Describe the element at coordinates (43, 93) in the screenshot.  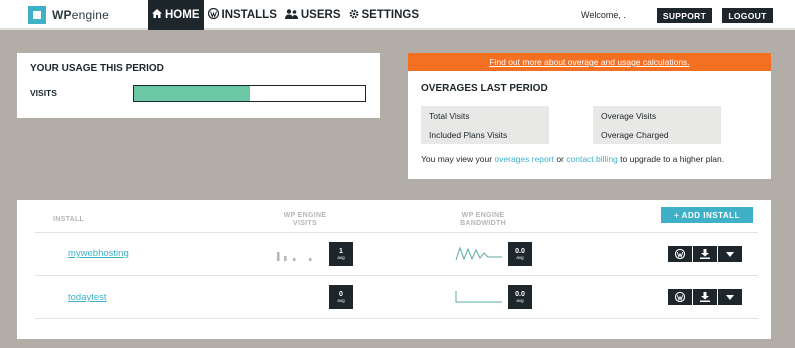
I see `visits-label: VISITS` at that location.